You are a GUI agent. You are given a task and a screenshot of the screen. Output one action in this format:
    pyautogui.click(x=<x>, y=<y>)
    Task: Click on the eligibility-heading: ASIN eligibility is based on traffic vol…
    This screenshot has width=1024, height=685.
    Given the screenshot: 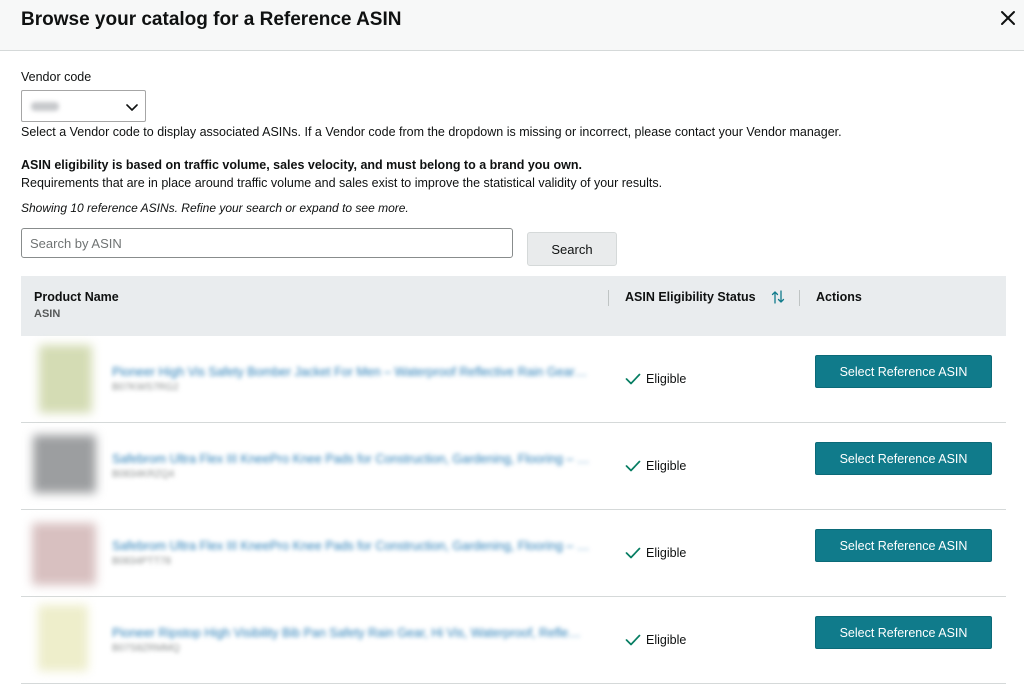 What is the action you would take?
    pyautogui.click(x=301, y=165)
    